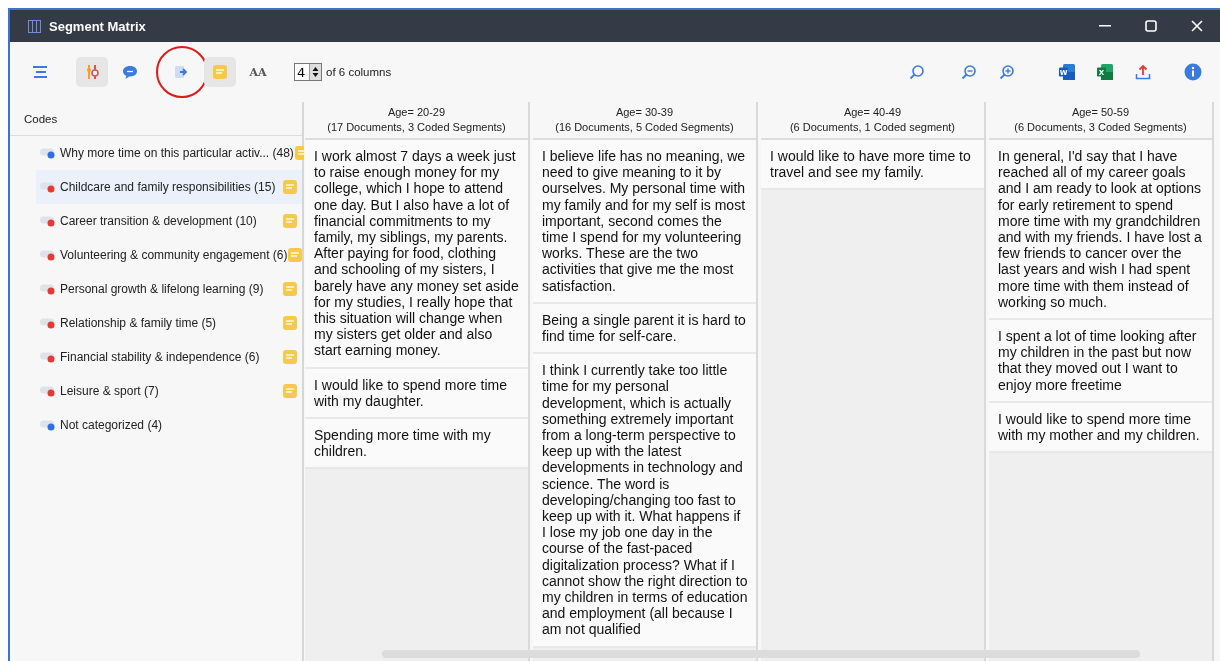 The image size is (1220, 661). What do you see at coordinates (34, 26) in the screenshot?
I see `columns-icon` at bounding box center [34, 26].